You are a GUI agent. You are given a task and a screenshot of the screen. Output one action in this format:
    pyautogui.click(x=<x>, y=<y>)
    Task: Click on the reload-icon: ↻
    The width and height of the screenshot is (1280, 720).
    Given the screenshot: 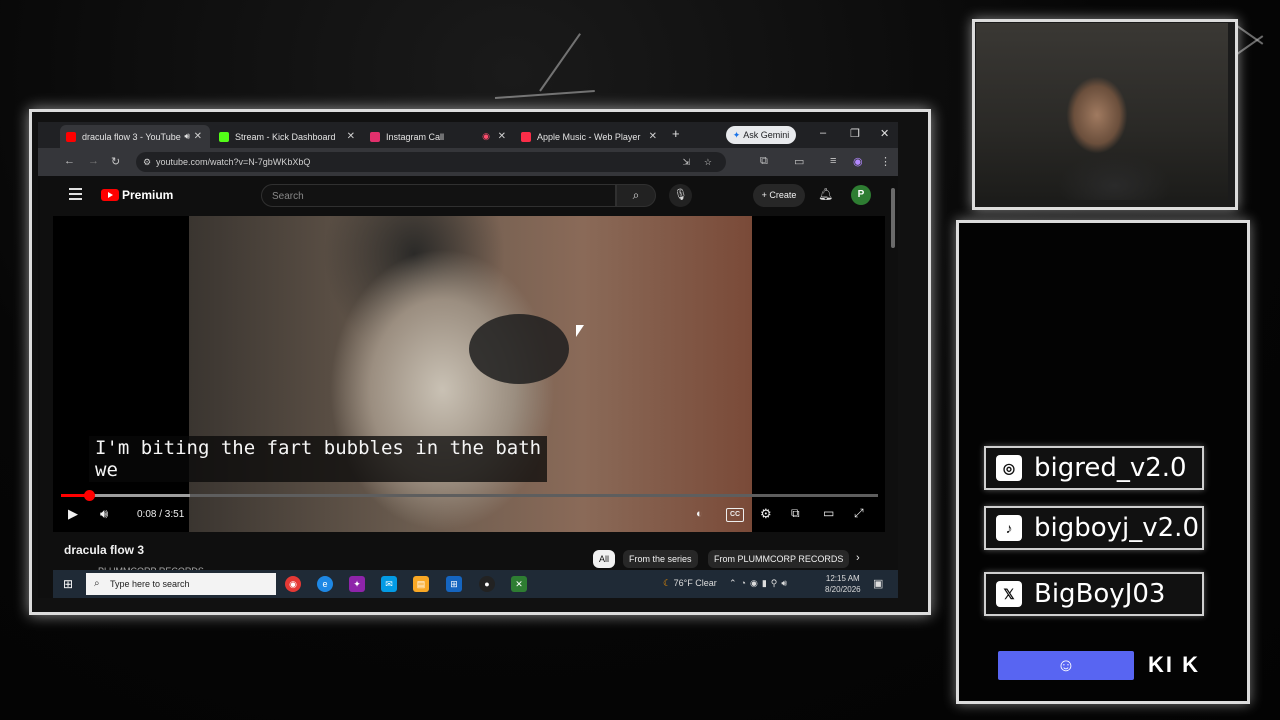 What is the action you would take?
    pyautogui.click(x=115, y=161)
    